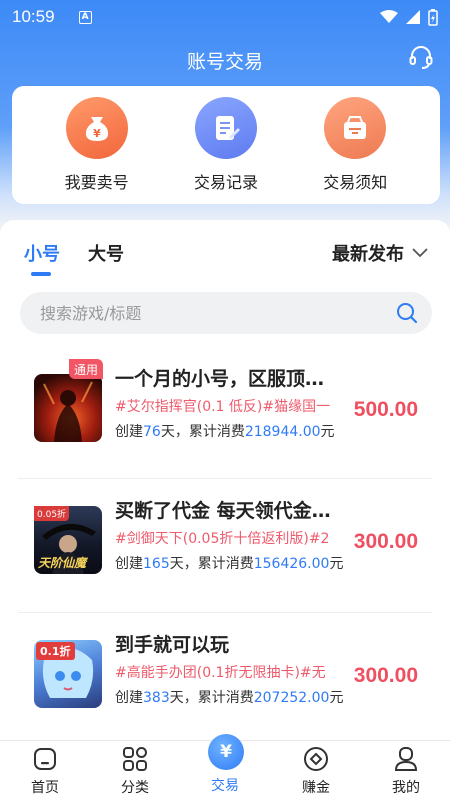  Describe the element at coordinates (52, 513) in the screenshot. I see `discount-badge: 0.05折` at that location.